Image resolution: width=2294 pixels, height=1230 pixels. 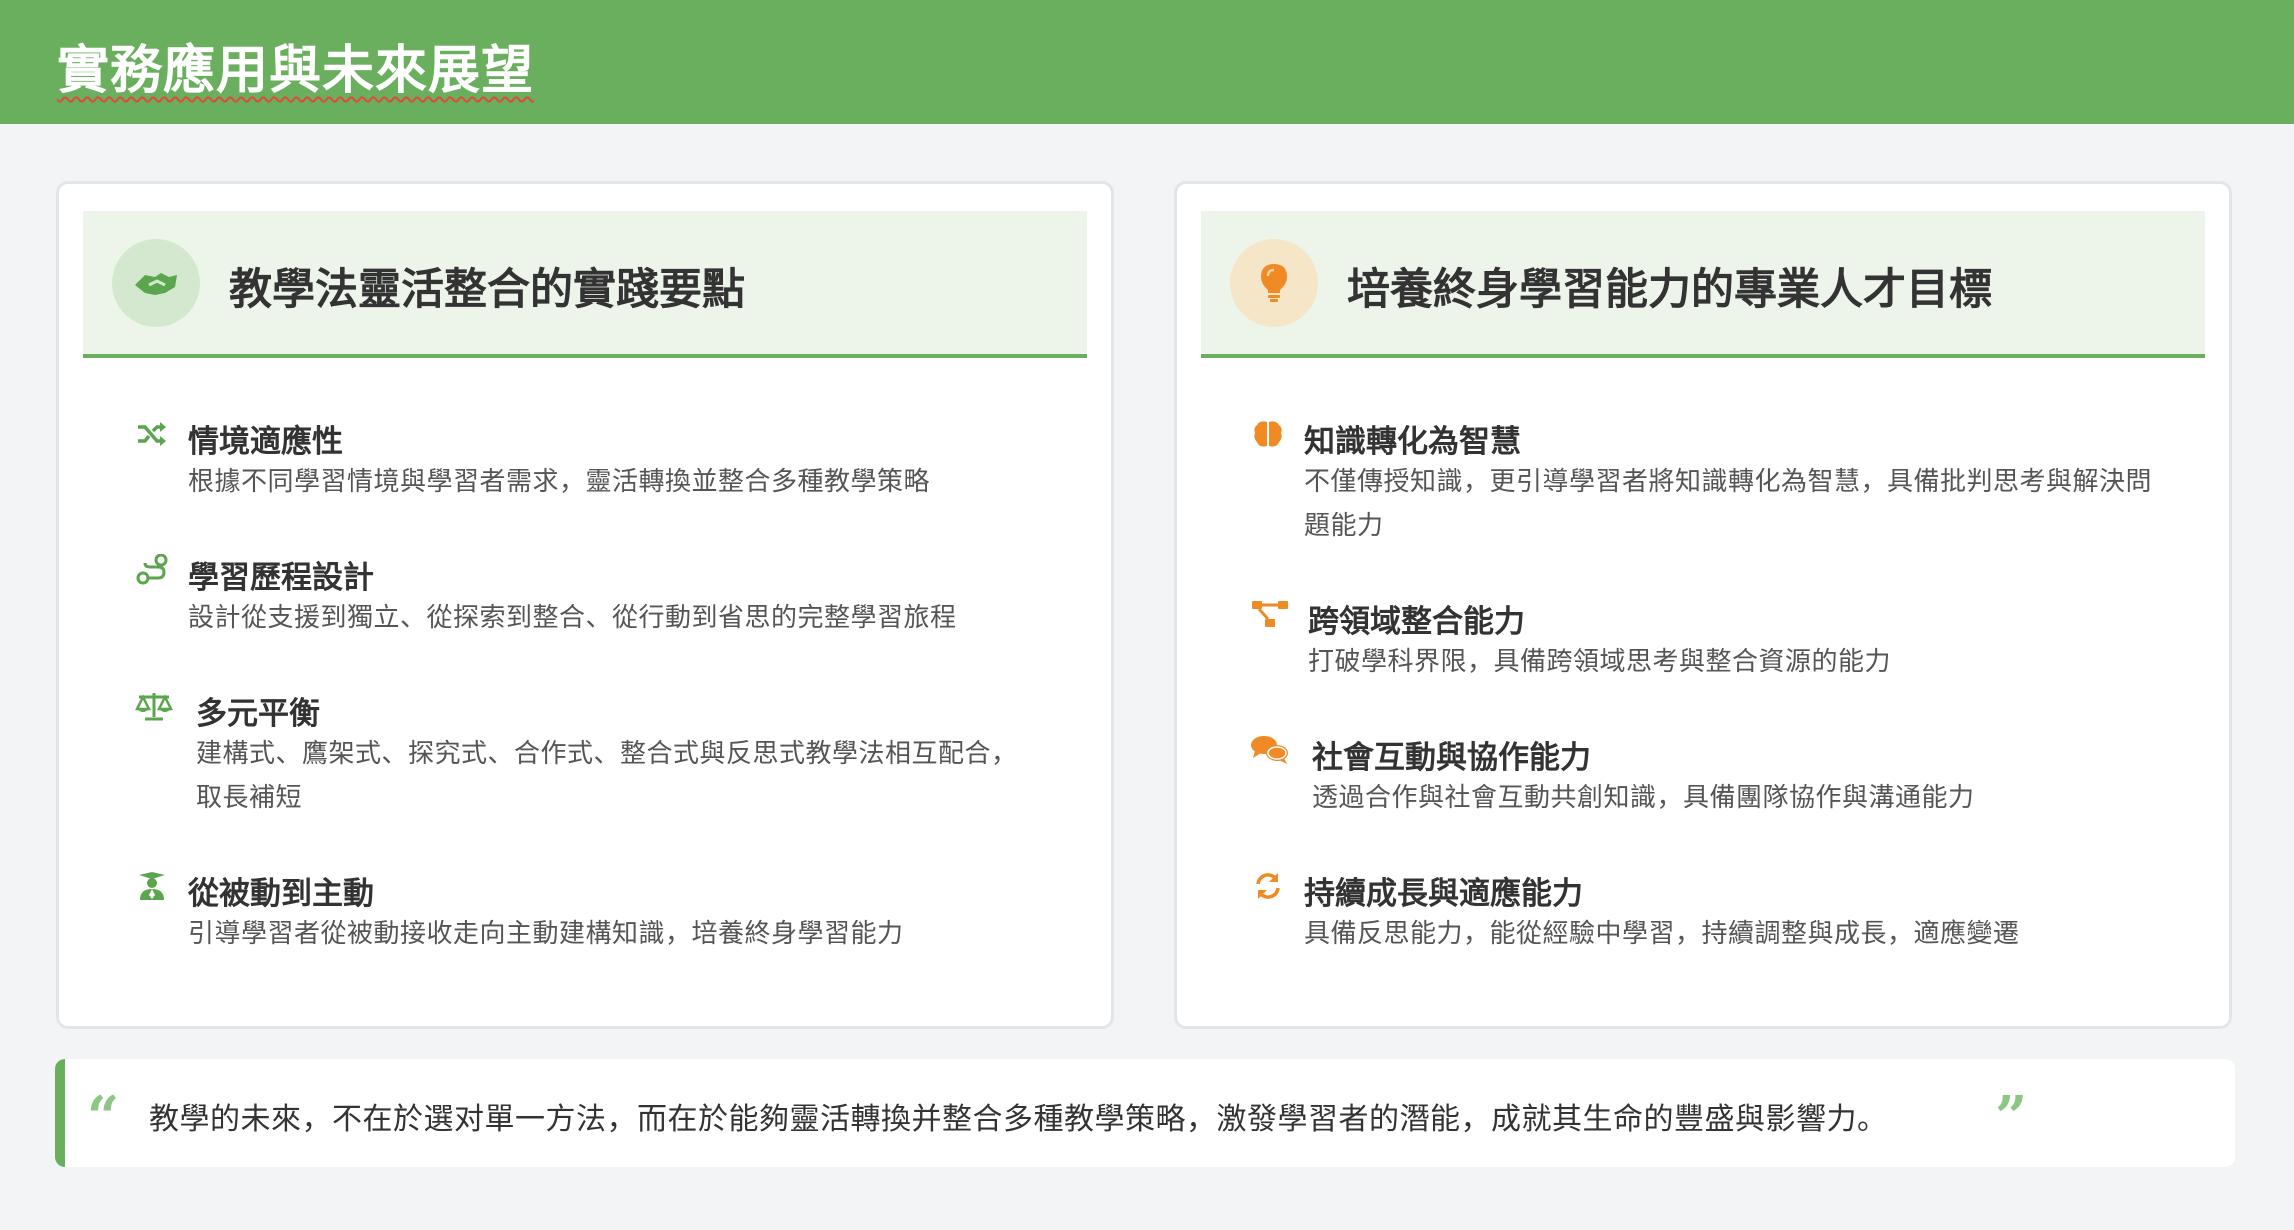 What do you see at coordinates (296, 71) in the screenshot?
I see `page-title: 實務應用與未來展望` at bounding box center [296, 71].